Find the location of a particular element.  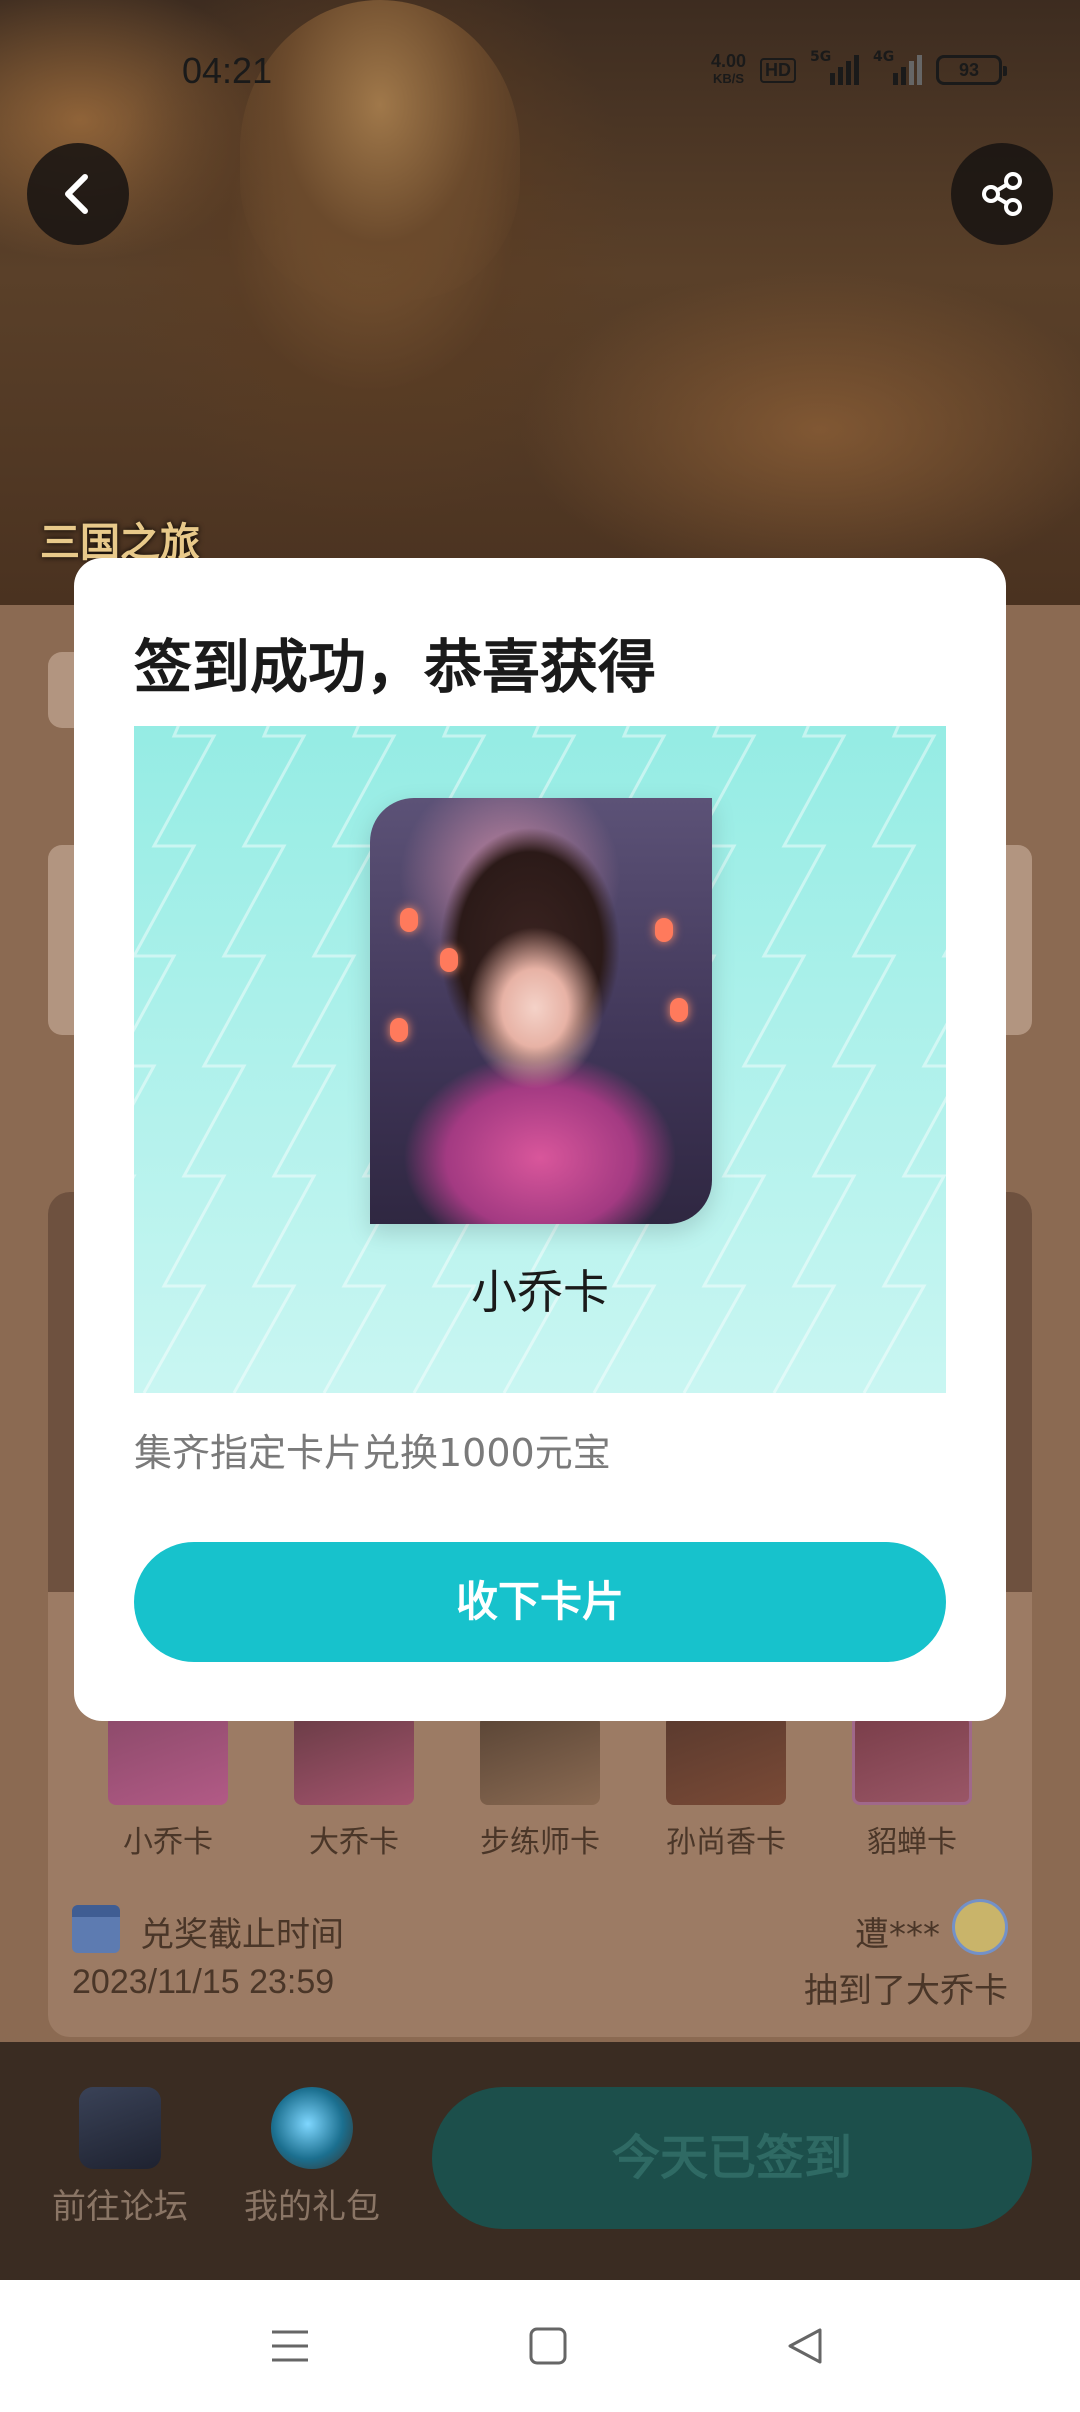

collection-card: 小乔卡 is located at coordinates (168, 1788).